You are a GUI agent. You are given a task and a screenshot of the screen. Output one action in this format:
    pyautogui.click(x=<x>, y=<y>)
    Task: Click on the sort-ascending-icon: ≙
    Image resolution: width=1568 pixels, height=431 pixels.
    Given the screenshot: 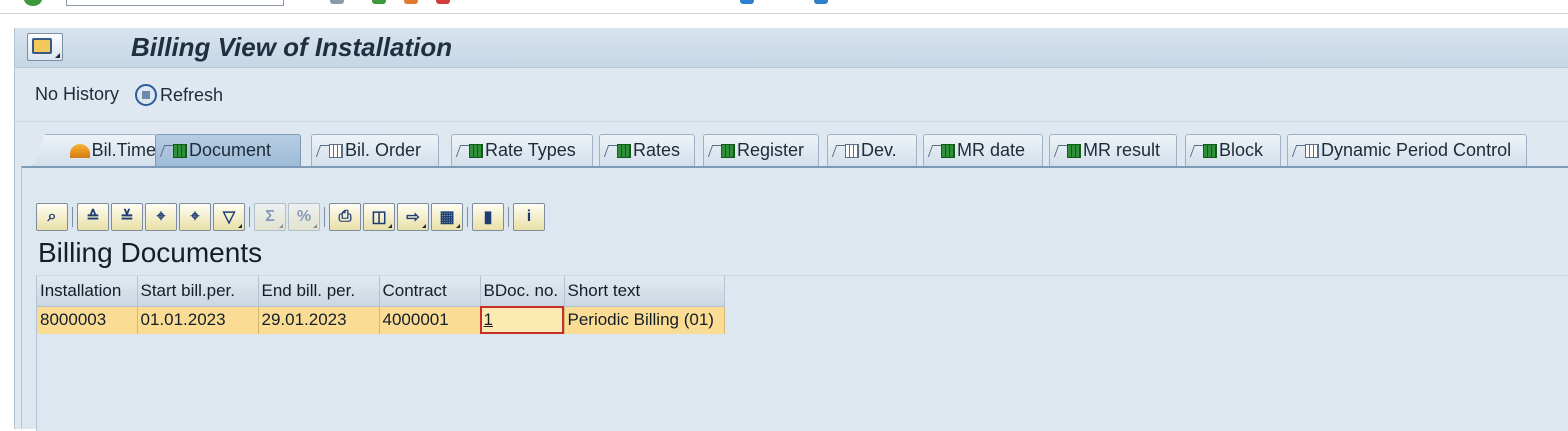 What is the action you would take?
    pyautogui.click(x=93, y=217)
    